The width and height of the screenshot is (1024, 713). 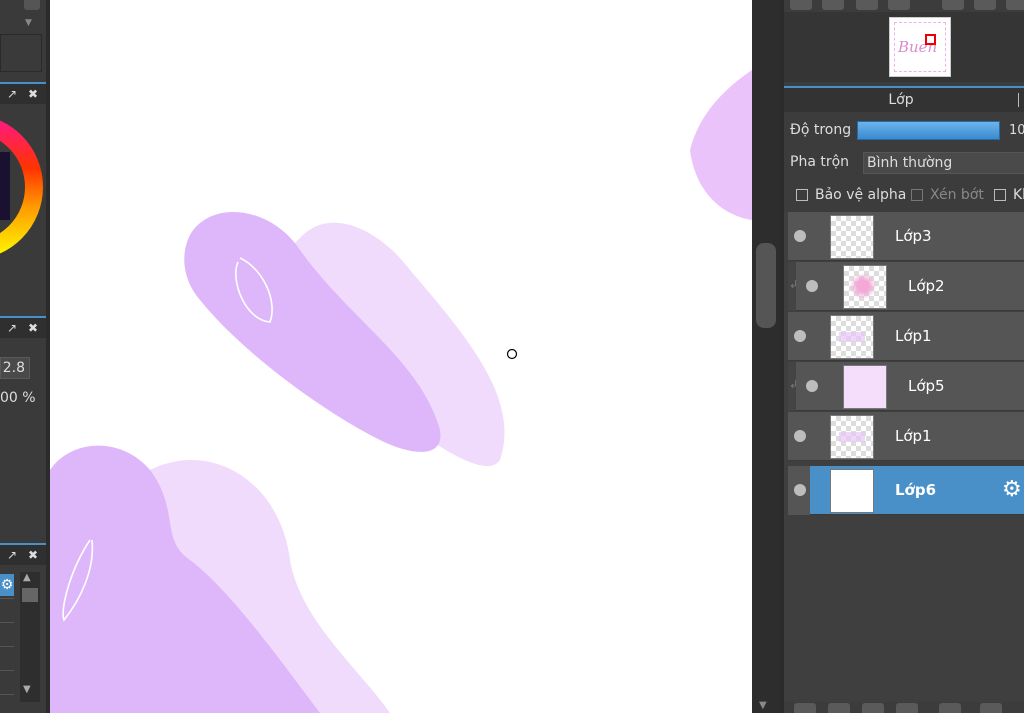 What do you see at coordinates (926, 286) in the screenshot?
I see `layer-name: Lớp2` at bounding box center [926, 286].